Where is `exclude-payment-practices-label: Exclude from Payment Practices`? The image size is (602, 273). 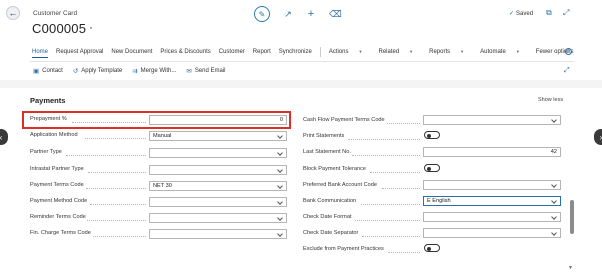 exclude-payment-practices-label: Exclude from Payment Practices is located at coordinates (343, 249).